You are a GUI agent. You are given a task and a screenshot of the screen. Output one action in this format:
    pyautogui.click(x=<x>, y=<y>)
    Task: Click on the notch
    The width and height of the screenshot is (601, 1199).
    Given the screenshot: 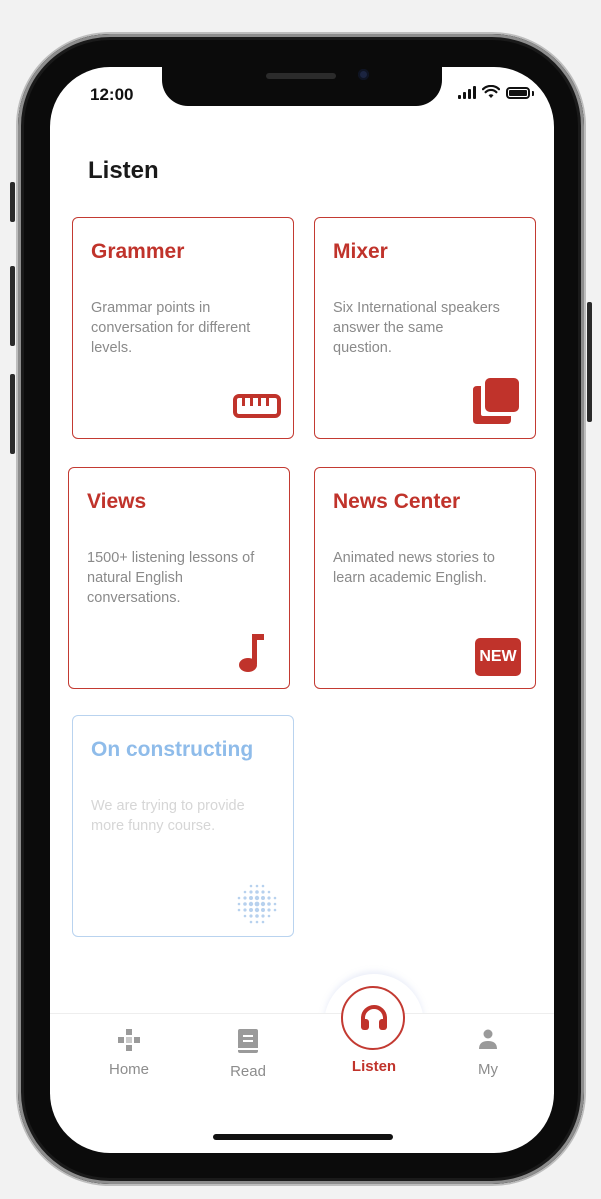 What is the action you would take?
    pyautogui.click(x=302, y=86)
    